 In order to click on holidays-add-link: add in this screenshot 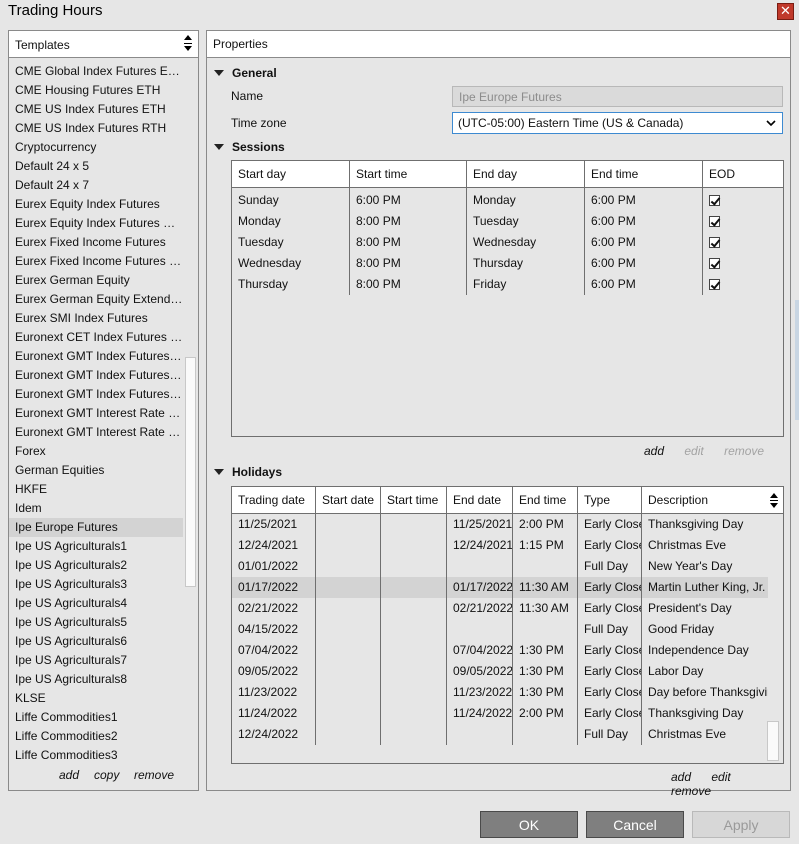, I will do `click(681, 777)`.